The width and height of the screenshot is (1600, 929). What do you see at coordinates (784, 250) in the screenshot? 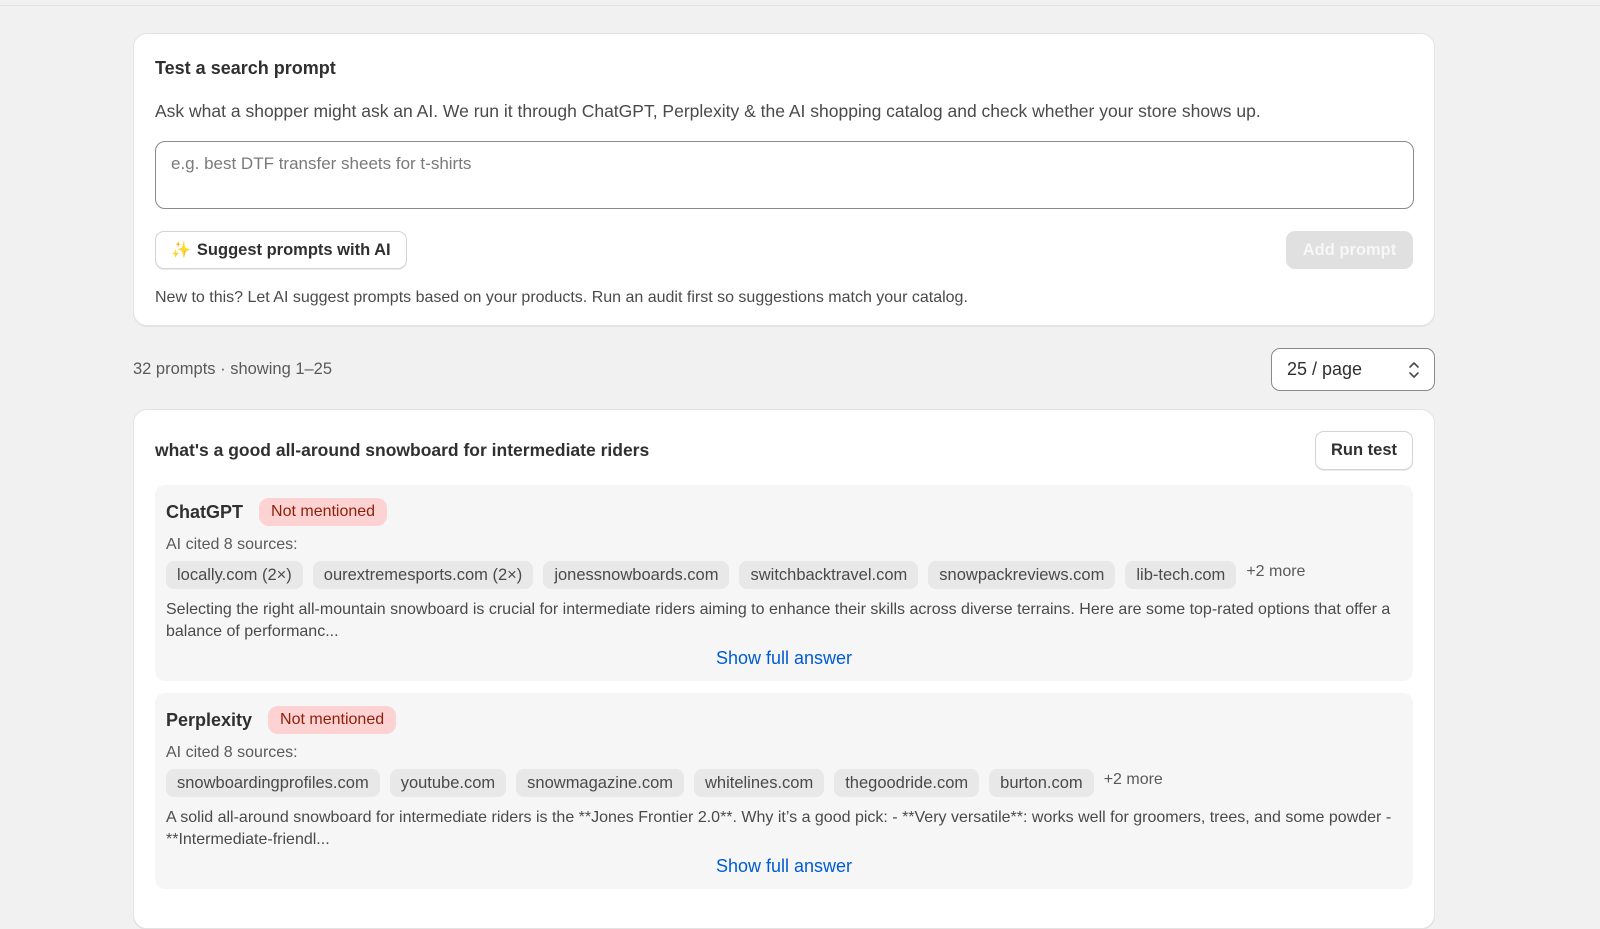
I see `prompt-actions: ✨ Suggest prompts with AI Add prompt` at bounding box center [784, 250].